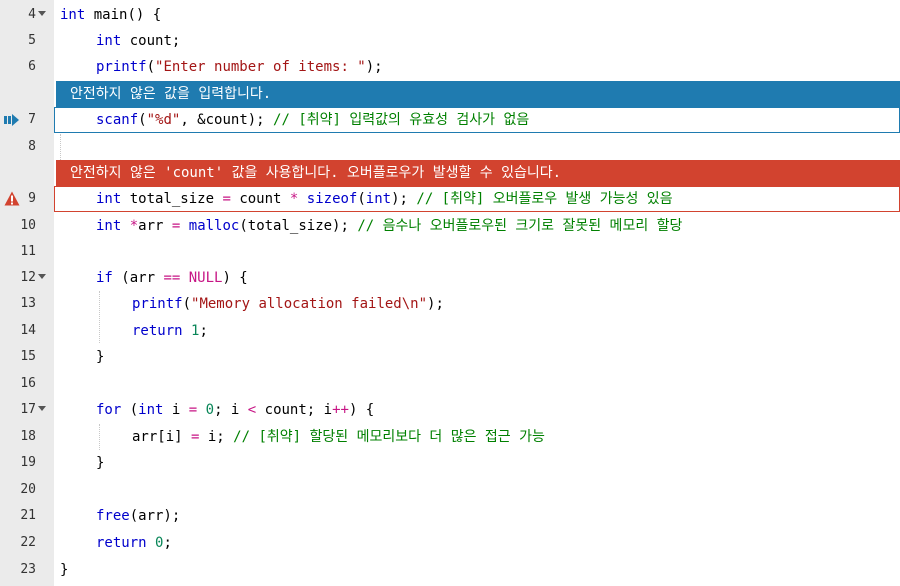  What do you see at coordinates (298, 226) in the screenshot?
I see `token: (total_size);` at bounding box center [298, 226].